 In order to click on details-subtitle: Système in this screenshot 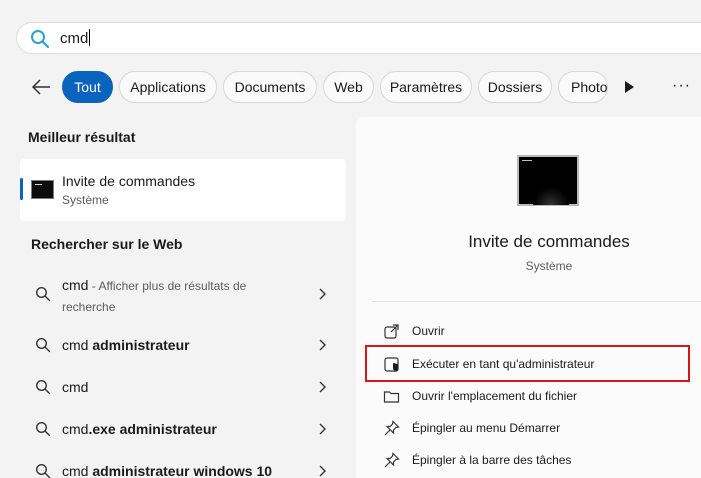, I will do `click(549, 266)`.